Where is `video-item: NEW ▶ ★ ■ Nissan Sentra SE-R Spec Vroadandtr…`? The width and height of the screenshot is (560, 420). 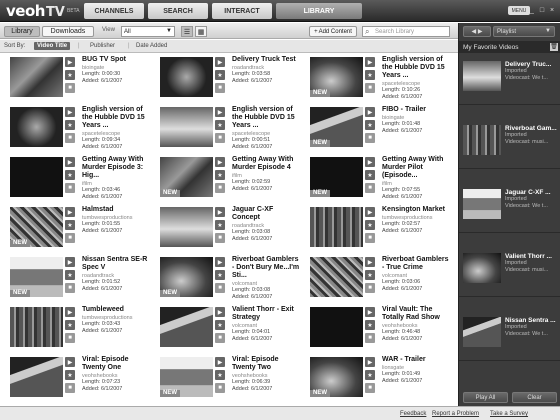 video-item: NEW ▶ ★ ■ Nissan Sentra SE-R Spec Vroadandtr… is located at coordinates (75, 279).